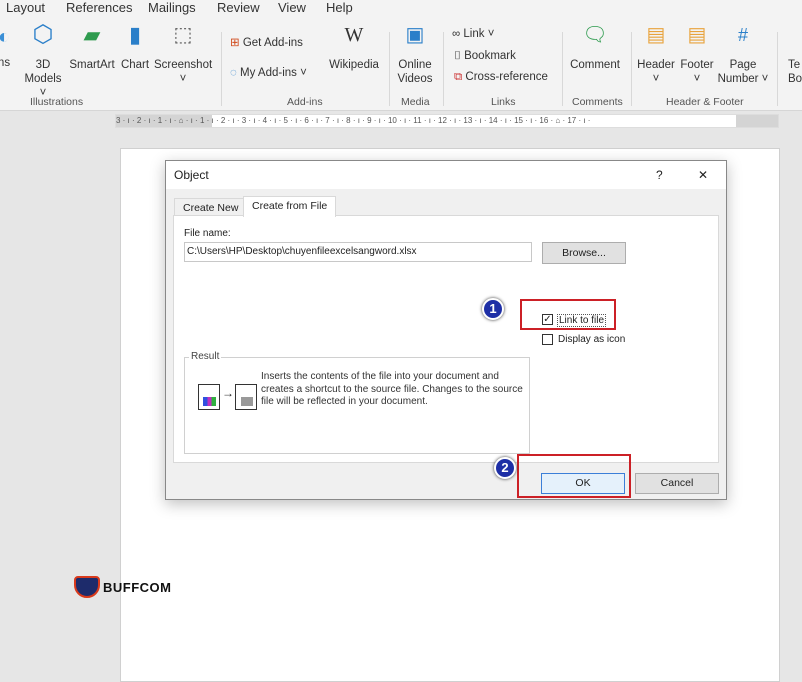 The height and width of the screenshot is (682, 802). What do you see at coordinates (135, 34) in the screenshot?
I see `chart-icon: ▮` at bounding box center [135, 34].